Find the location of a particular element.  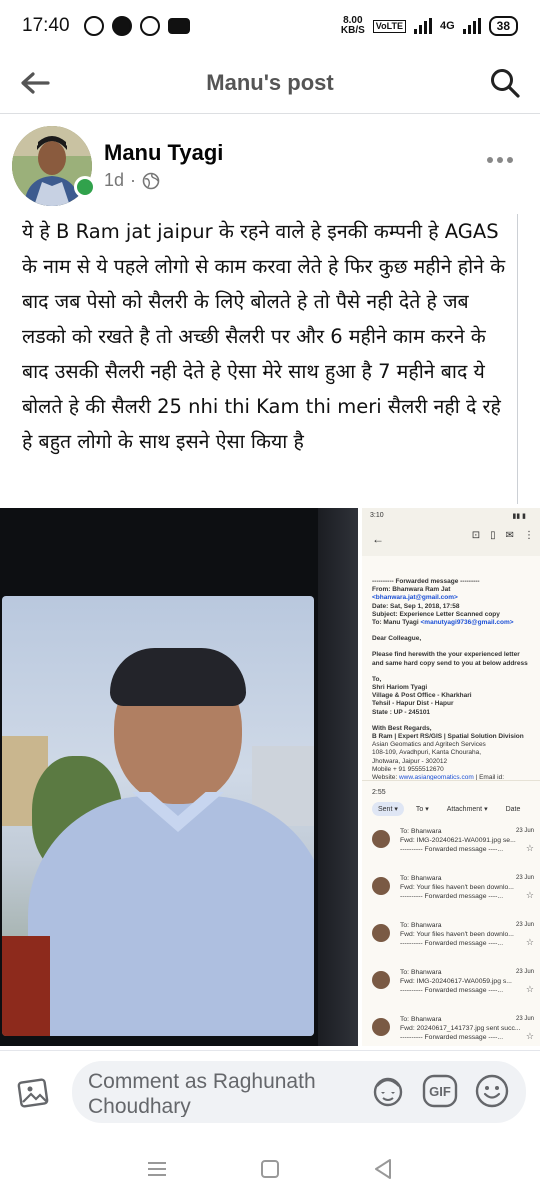

page-title: Manu's post is located at coordinates (270, 82).